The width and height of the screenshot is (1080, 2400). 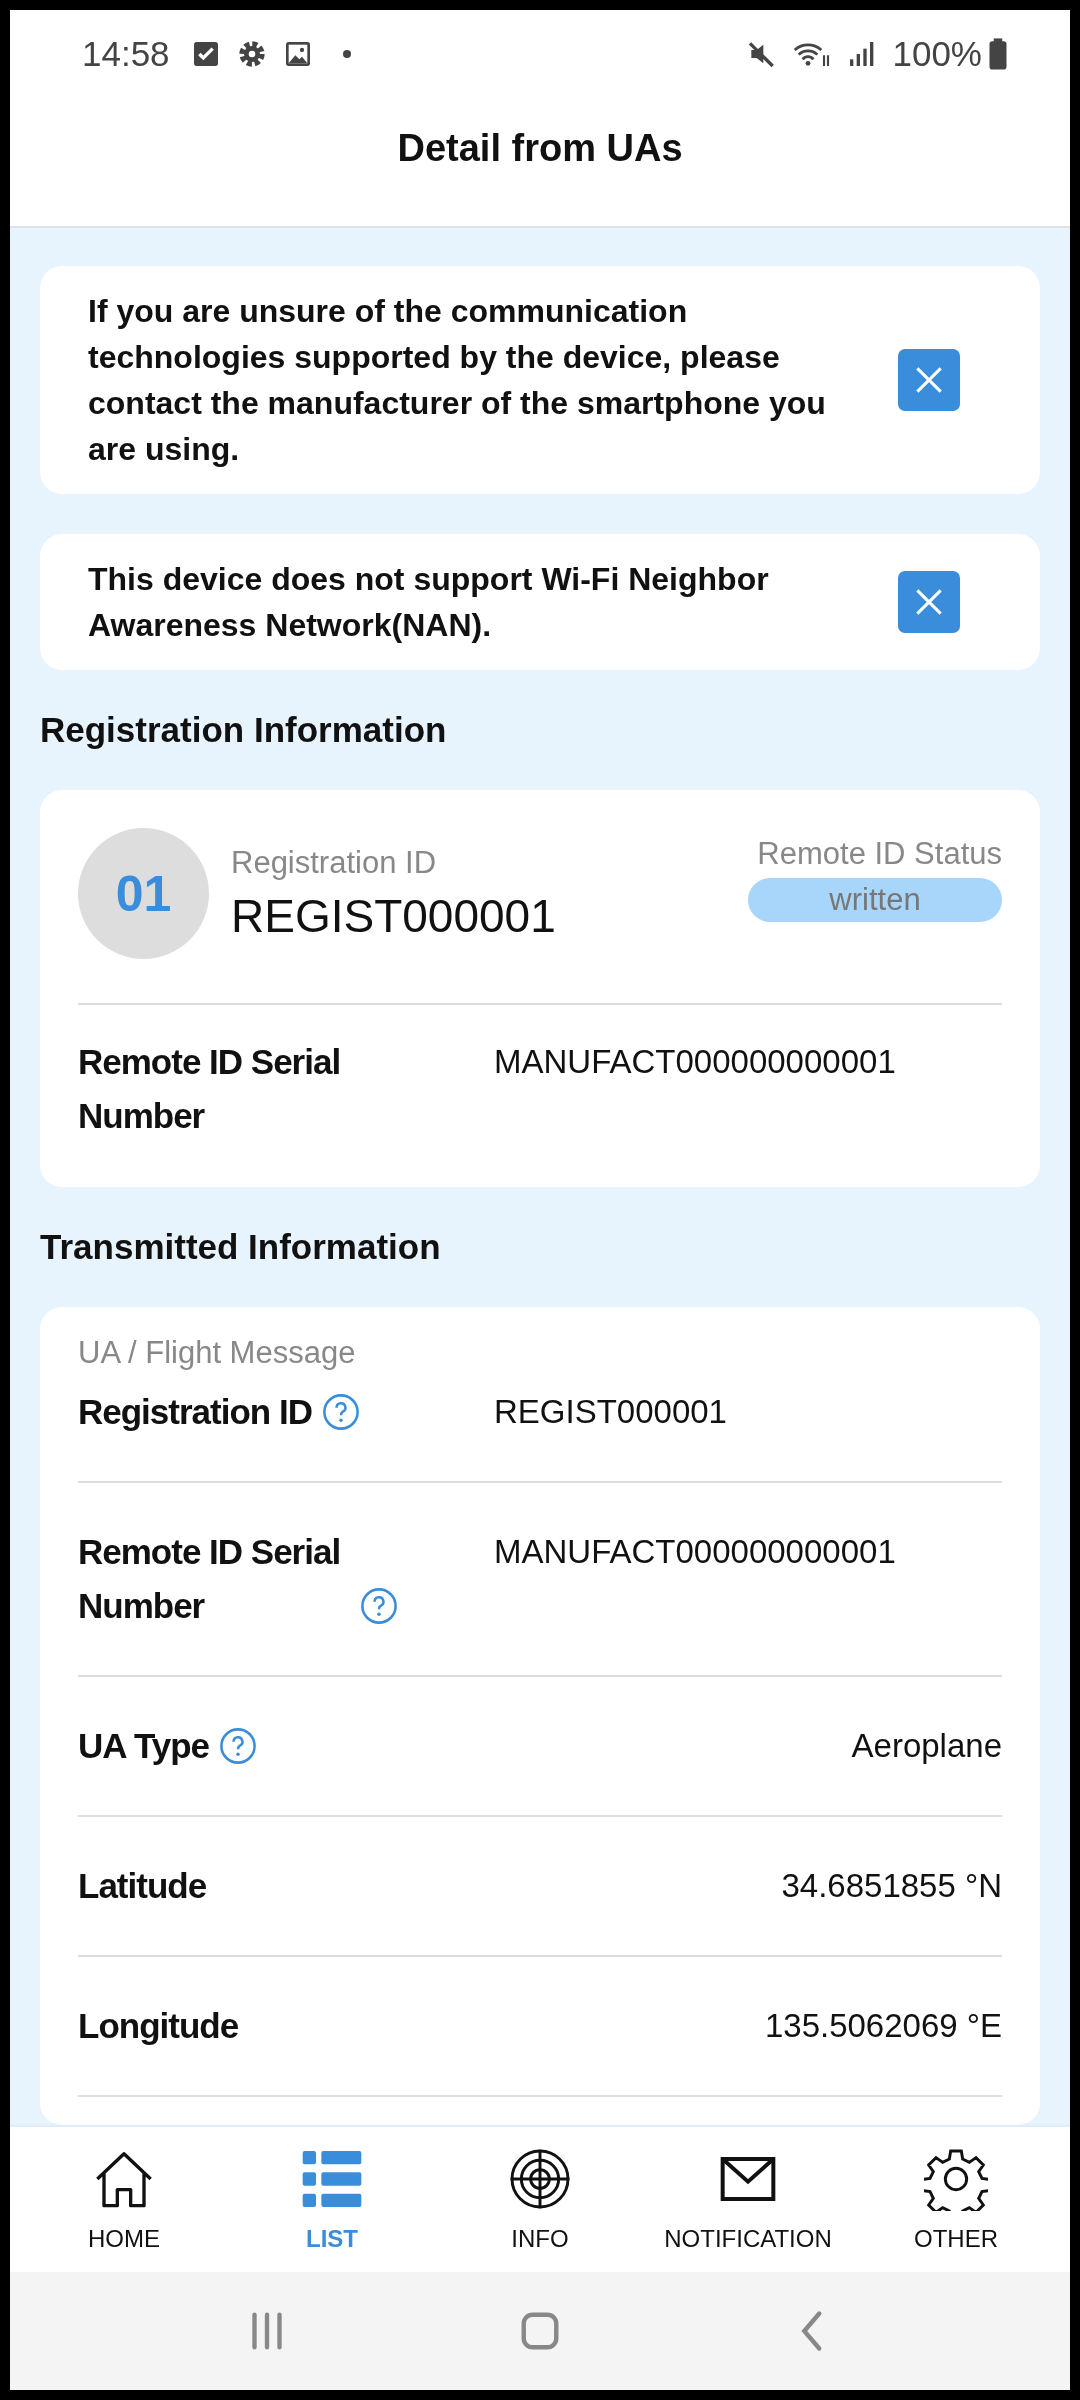 I want to click on section-heading: Transmitted Information, so click(x=241, y=1247).